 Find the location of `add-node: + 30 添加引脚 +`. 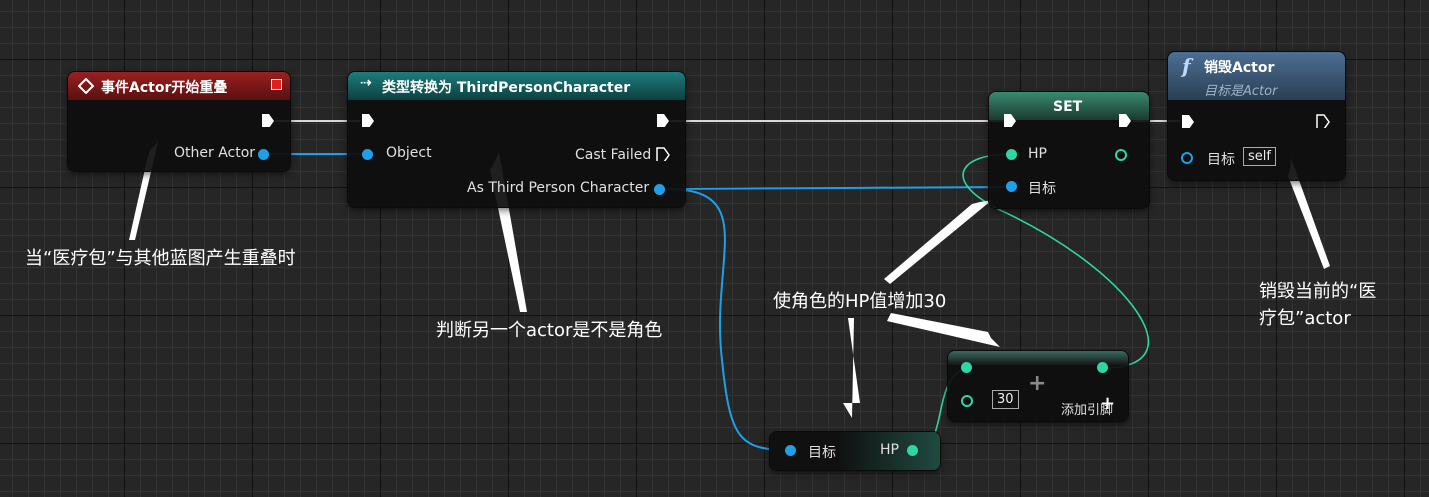

add-node: + 30 添加引脚 + is located at coordinates (1038, 386).